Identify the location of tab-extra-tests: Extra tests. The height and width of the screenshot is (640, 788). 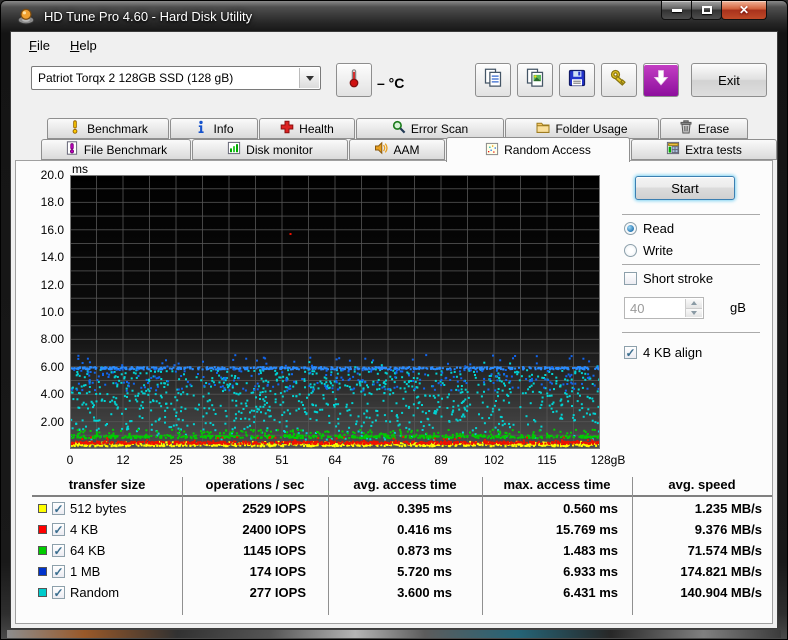
(704, 149).